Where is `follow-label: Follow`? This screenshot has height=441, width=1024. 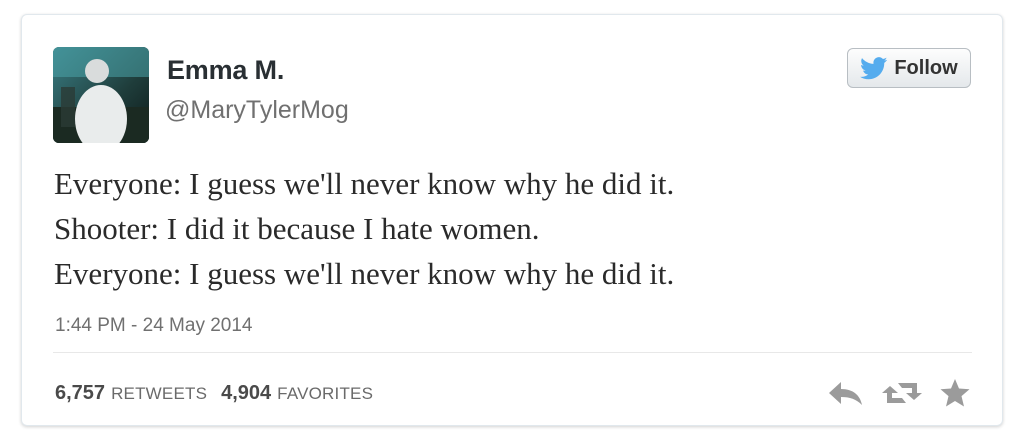
follow-label: Follow is located at coordinates (926, 67).